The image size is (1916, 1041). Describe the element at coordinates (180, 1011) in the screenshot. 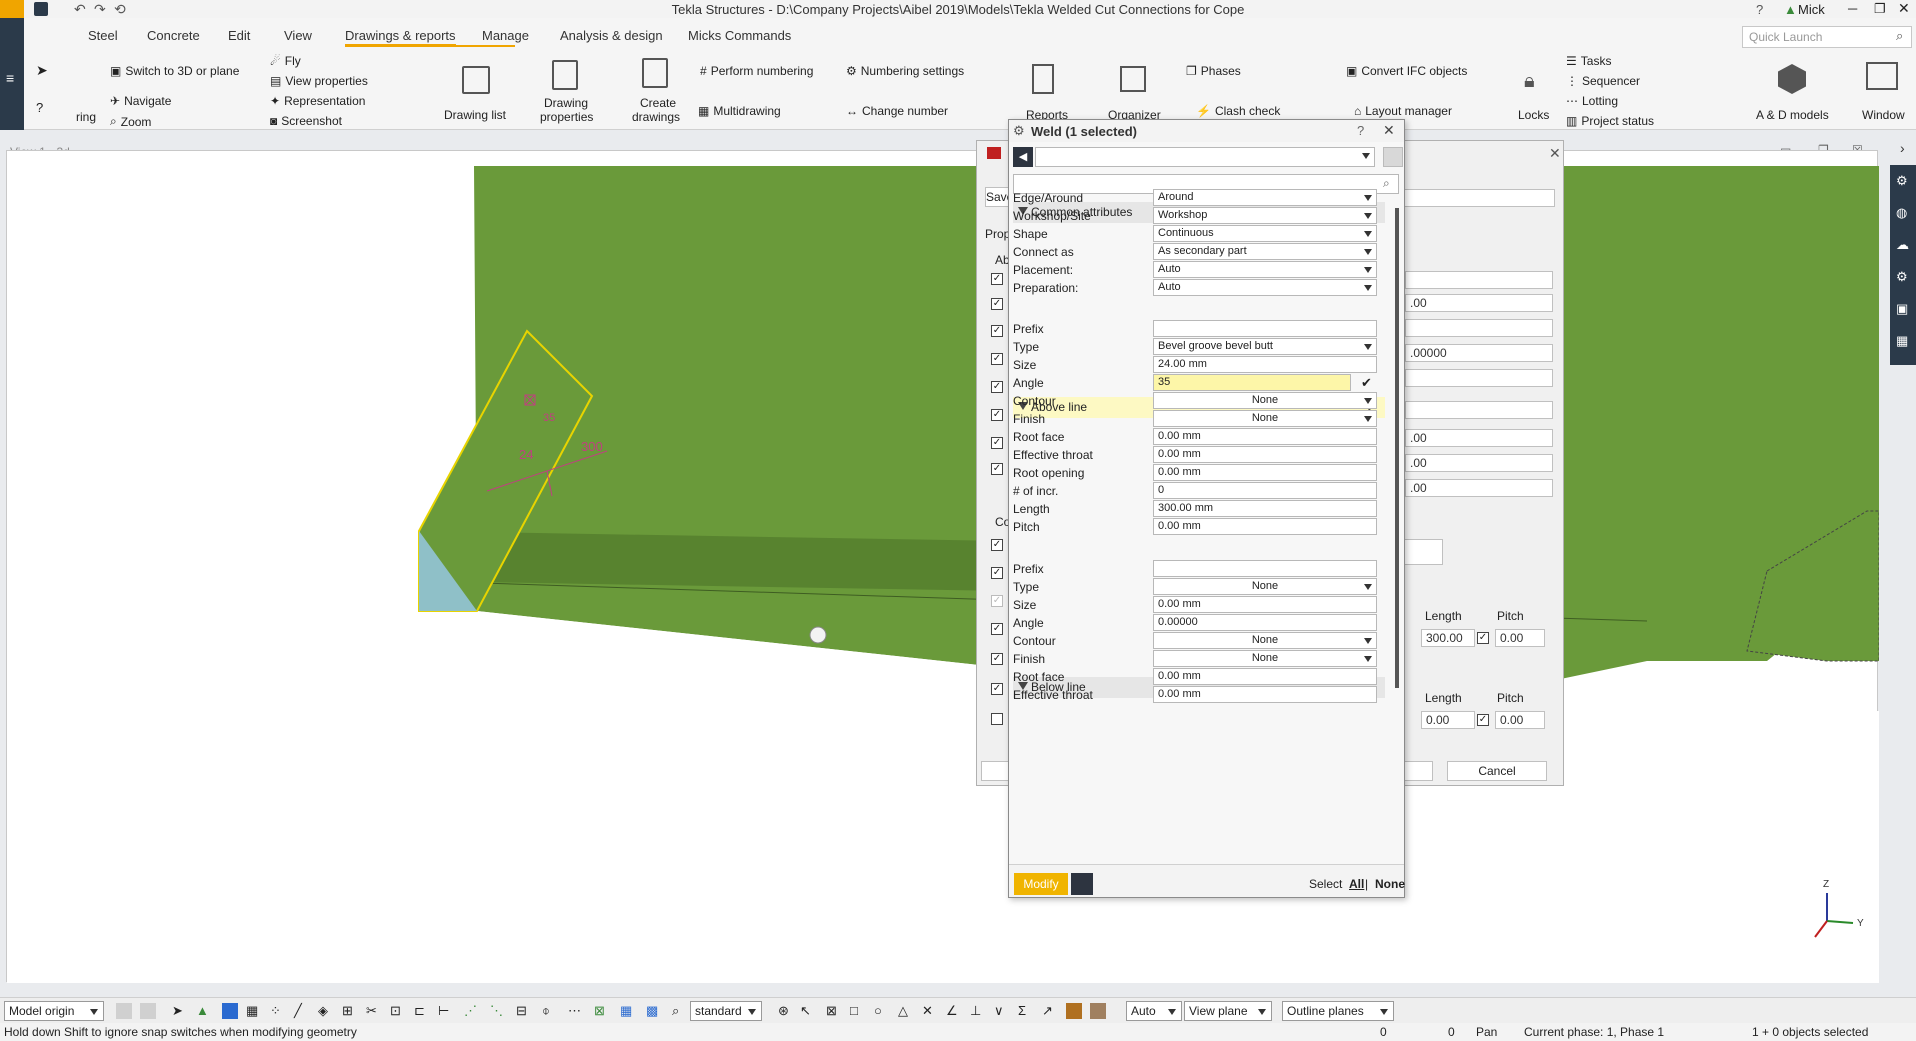

I see `select-icon: ➤` at that location.